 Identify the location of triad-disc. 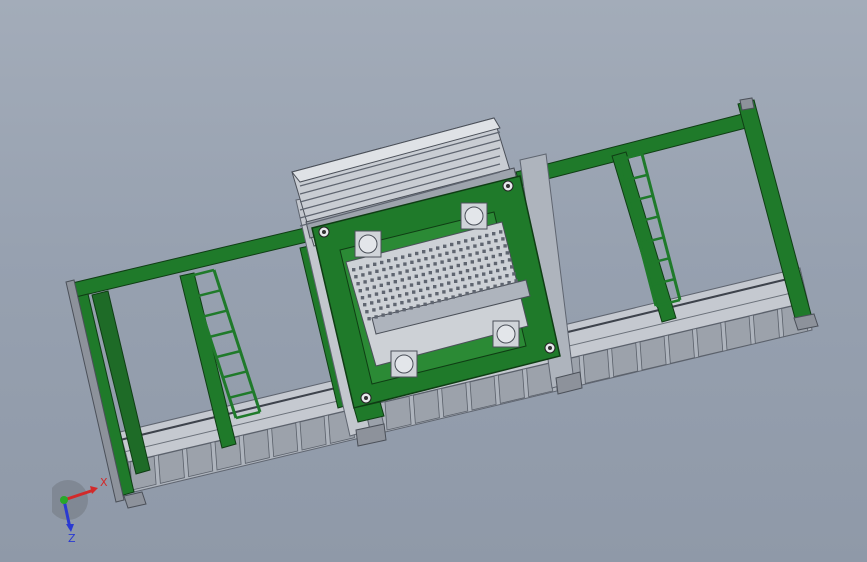
(70, 500).